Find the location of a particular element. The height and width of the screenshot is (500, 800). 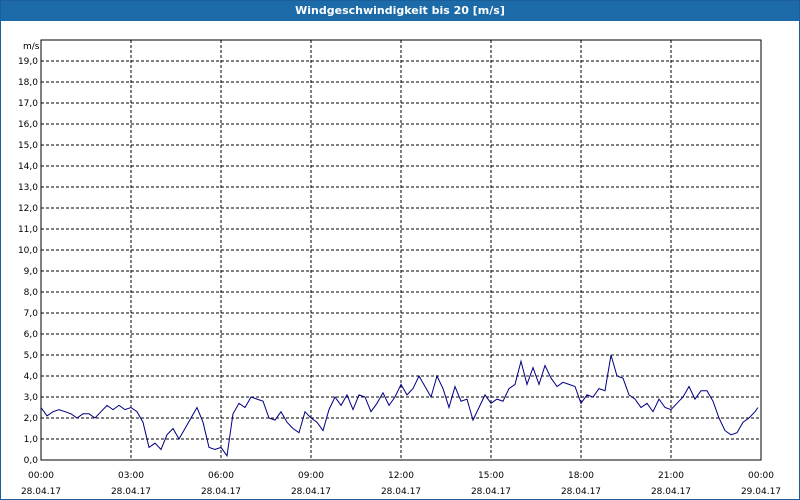

y-tick-label: 7,0 is located at coordinates (31, 314).